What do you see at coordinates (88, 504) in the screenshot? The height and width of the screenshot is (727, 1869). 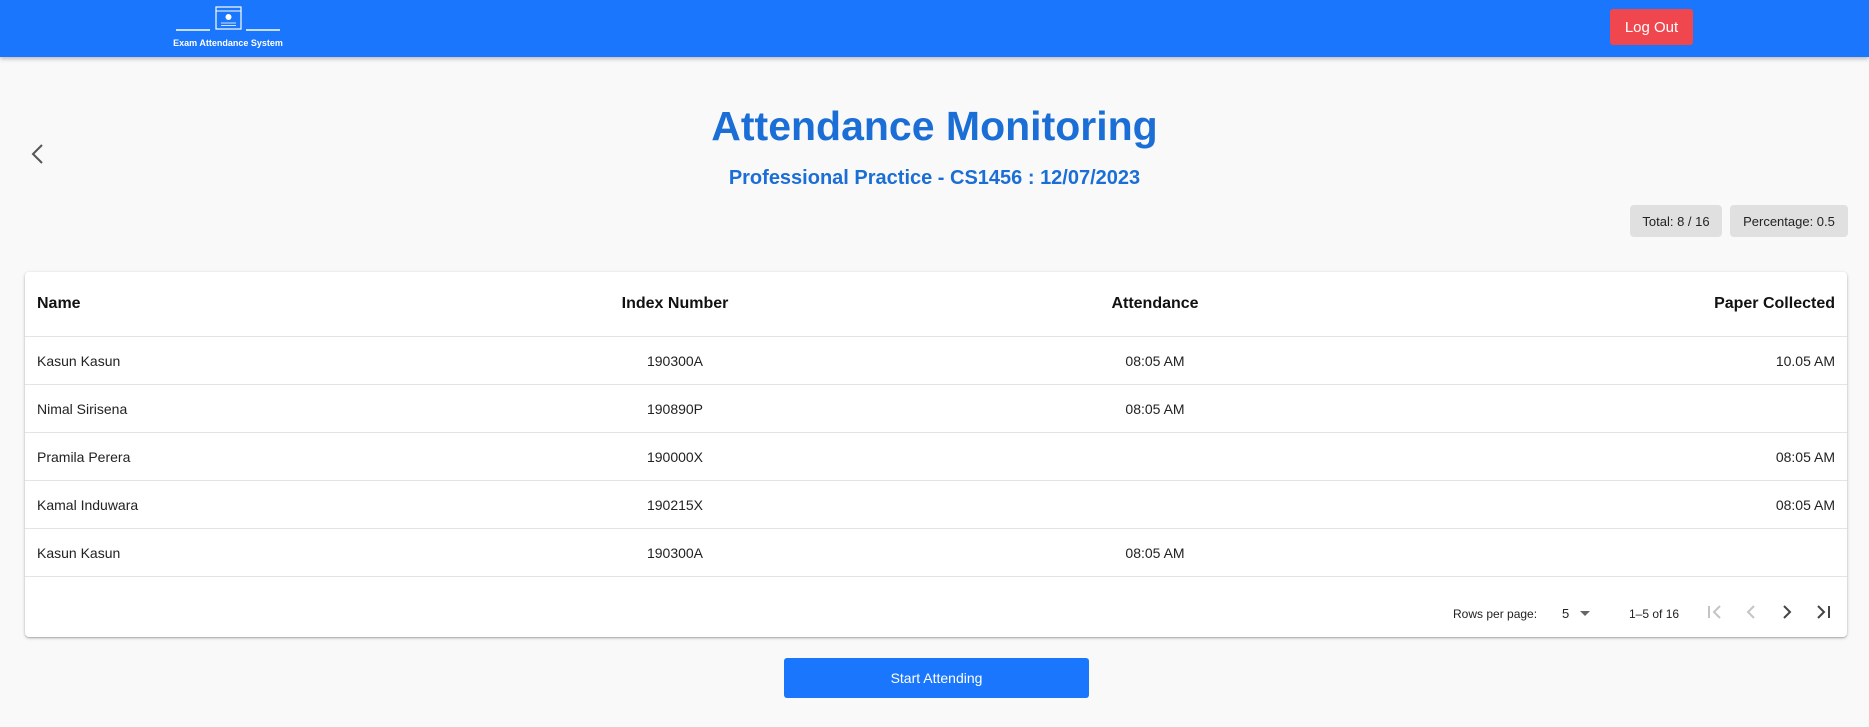 I see `cell-name: Kamal Induwara` at bounding box center [88, 504].